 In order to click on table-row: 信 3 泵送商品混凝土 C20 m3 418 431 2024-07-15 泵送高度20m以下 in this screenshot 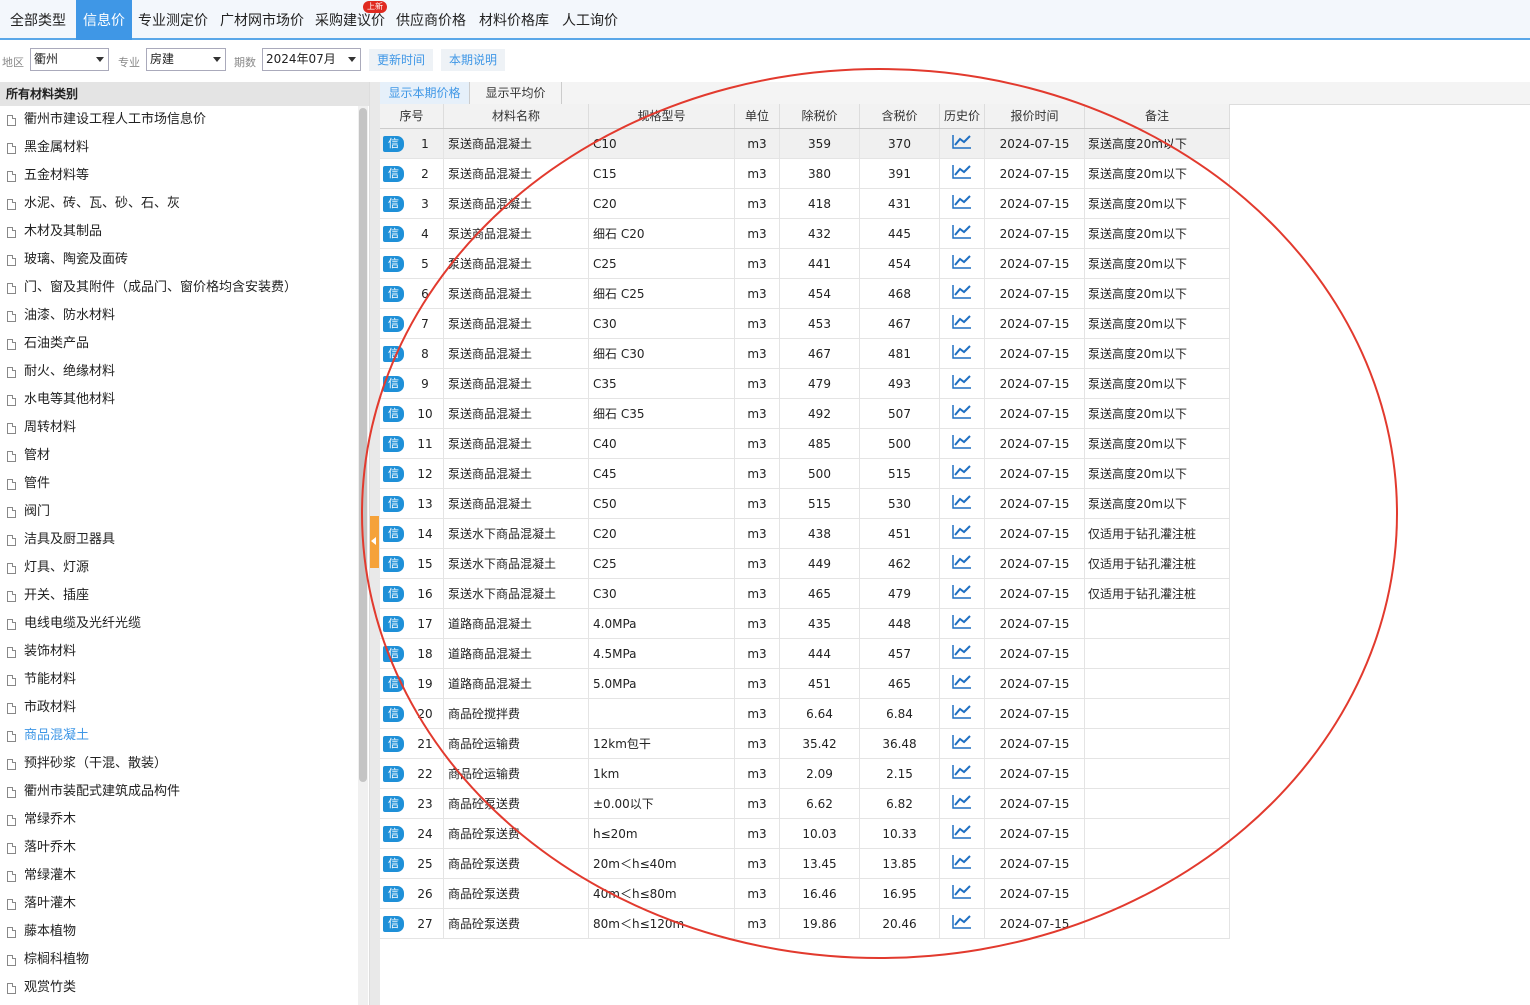, I will do `click(805, 204)`.